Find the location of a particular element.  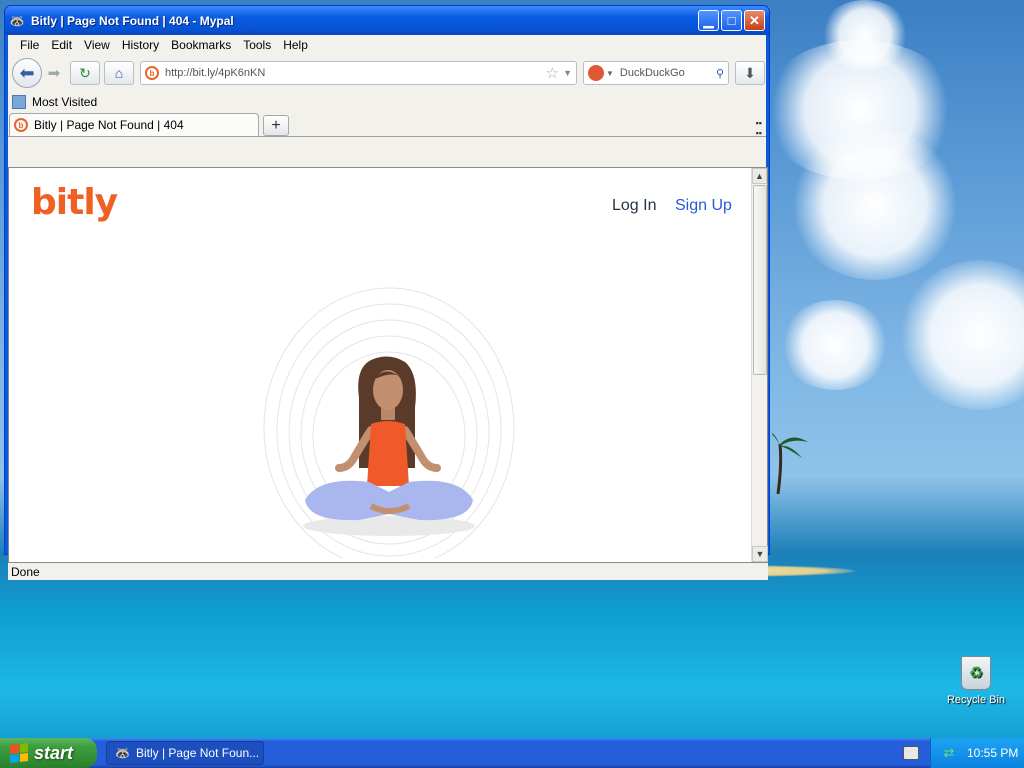

tab-bitly: b Bitly | Page Not Found | 404 is located at coordinates (134, 124).